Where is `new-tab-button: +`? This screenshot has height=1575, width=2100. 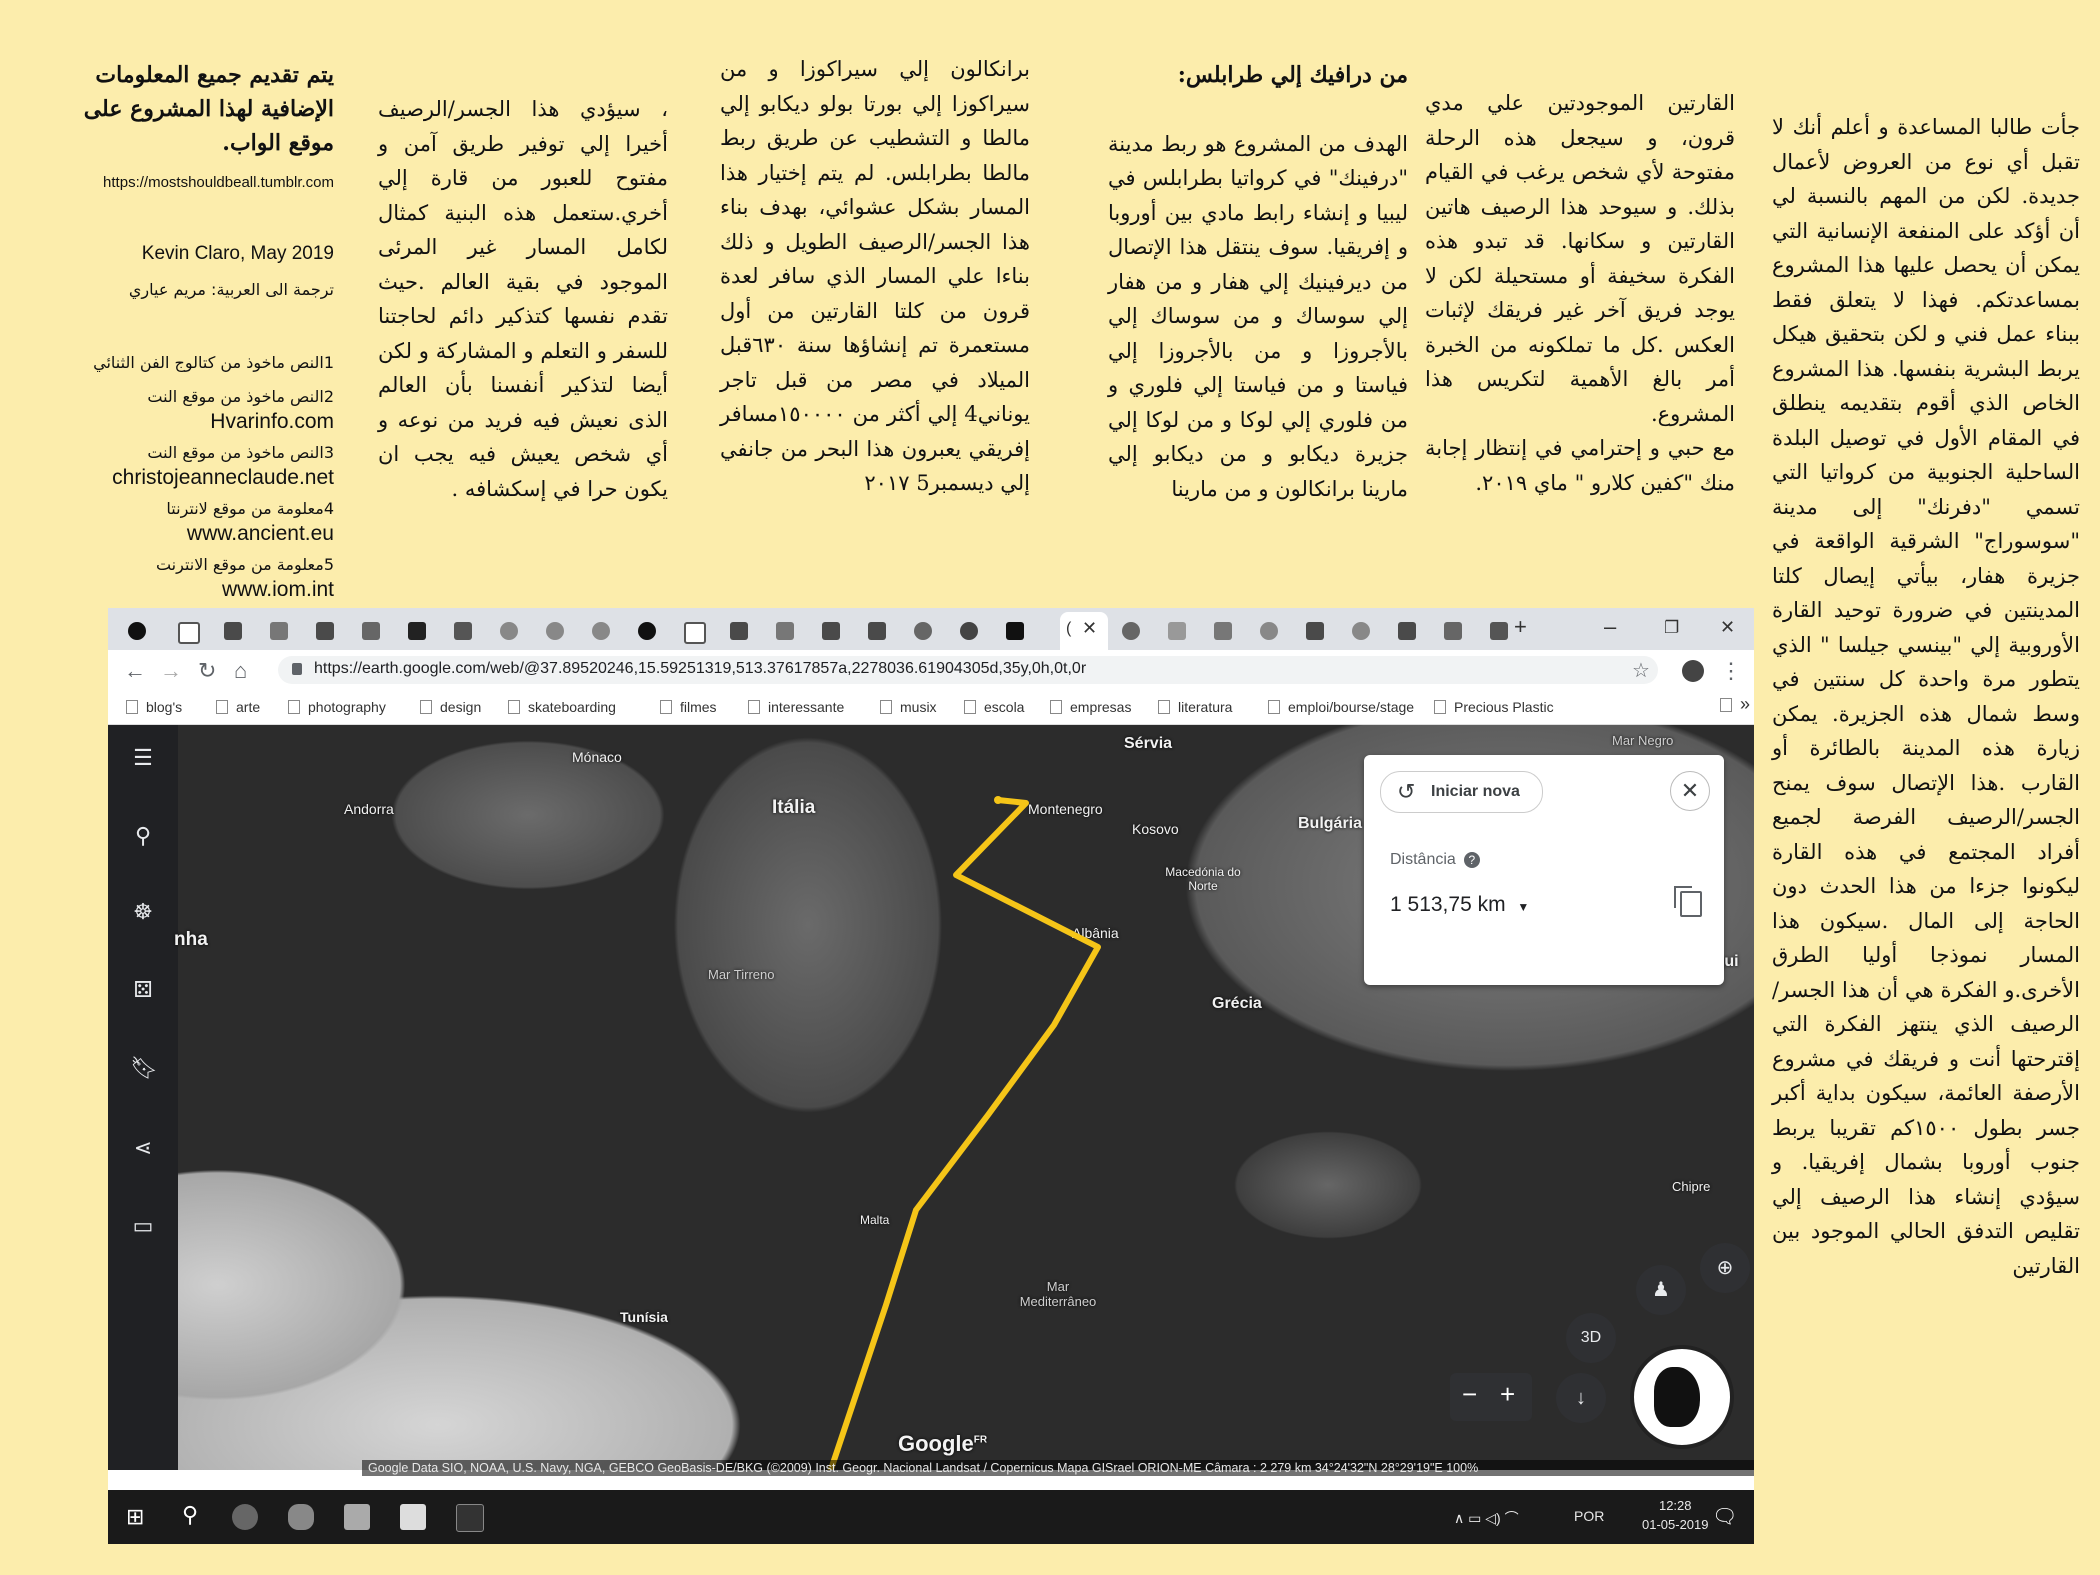
new-tab-button: + is located at coordinates (1520, 627).